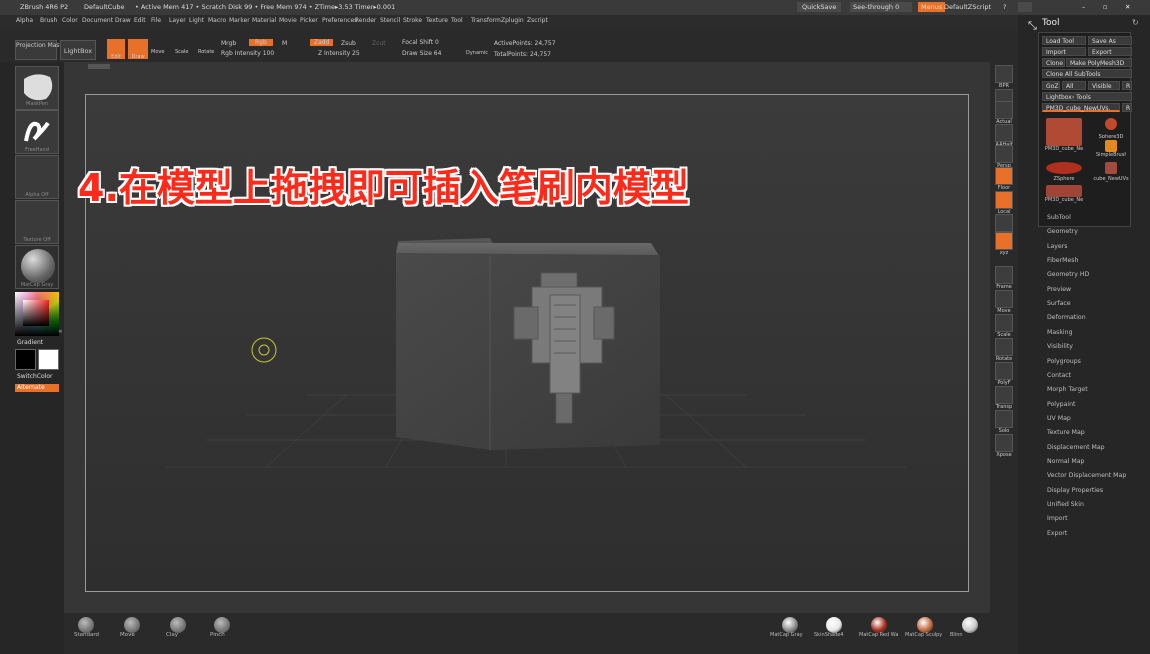  Describe the element at coordinates (196, 20) in the screenshot. I see `menu-item-light: Light` at that location.